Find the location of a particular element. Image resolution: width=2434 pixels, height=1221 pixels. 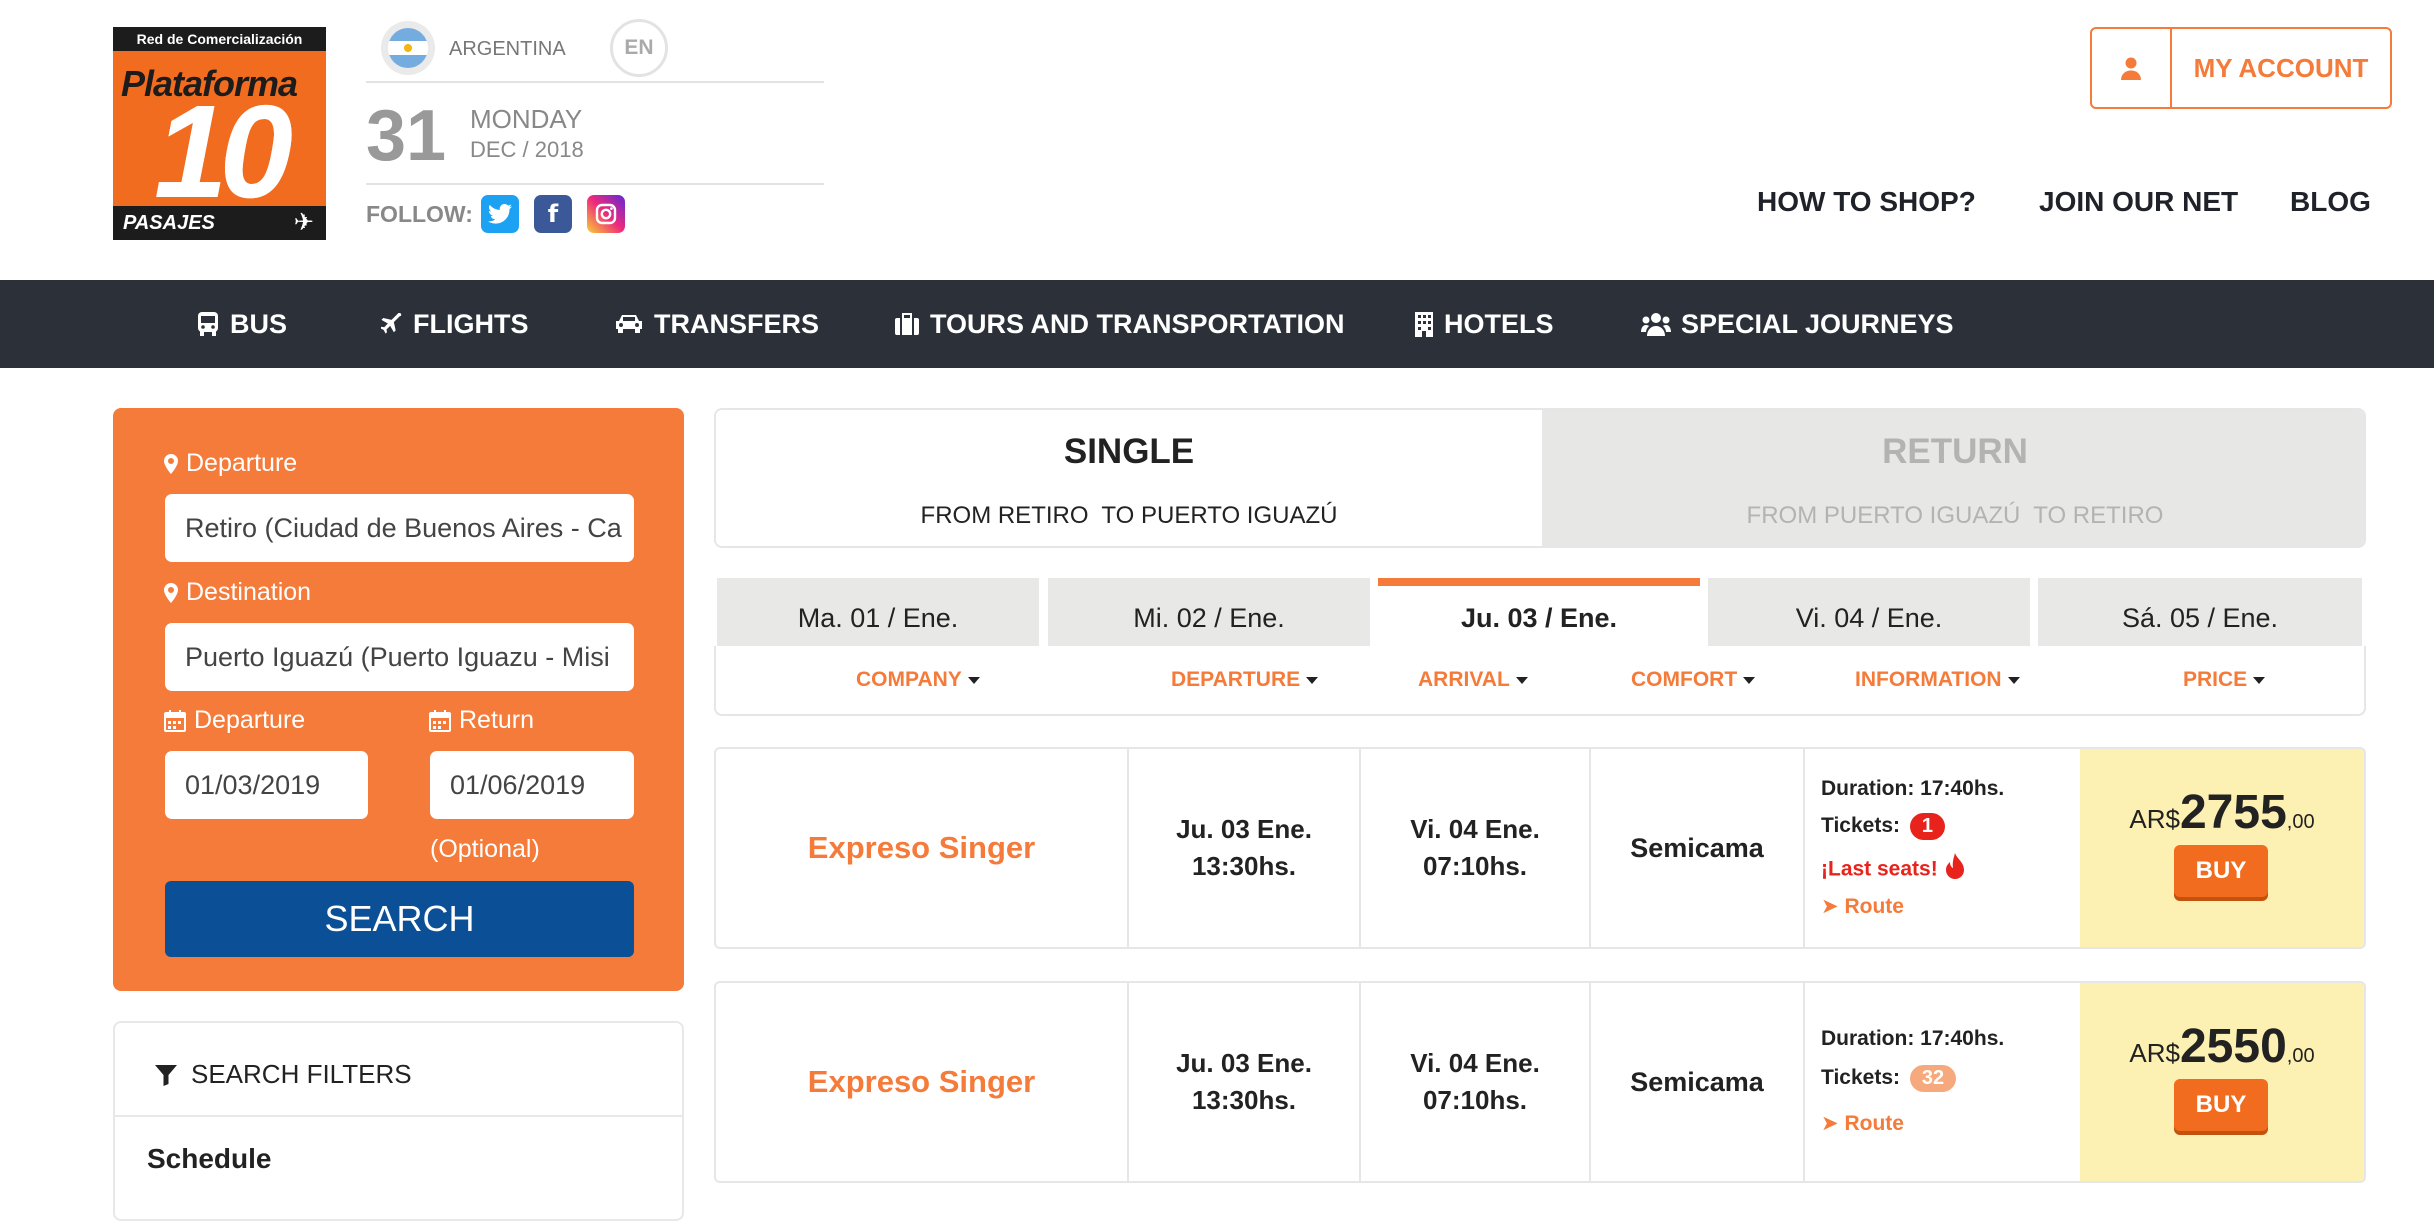

tickets-line: Tickets: 32 is located at coordinates (1889, 1078).